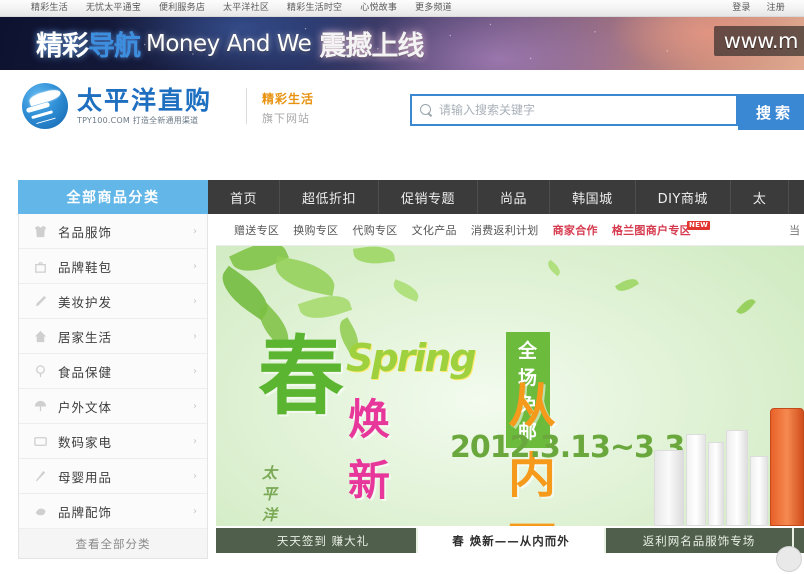 This screenshot has height=574, width=804. Describe the element at coordinates (40, 266) in the screenshot. I see `bag-icon` at that location.